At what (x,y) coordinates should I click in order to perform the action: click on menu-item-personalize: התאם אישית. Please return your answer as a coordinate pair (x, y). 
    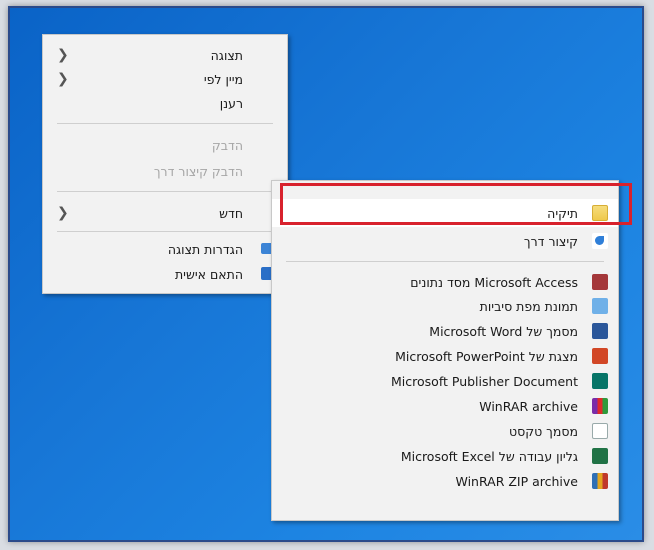
    Looking at the image, I should click on (165, 274).